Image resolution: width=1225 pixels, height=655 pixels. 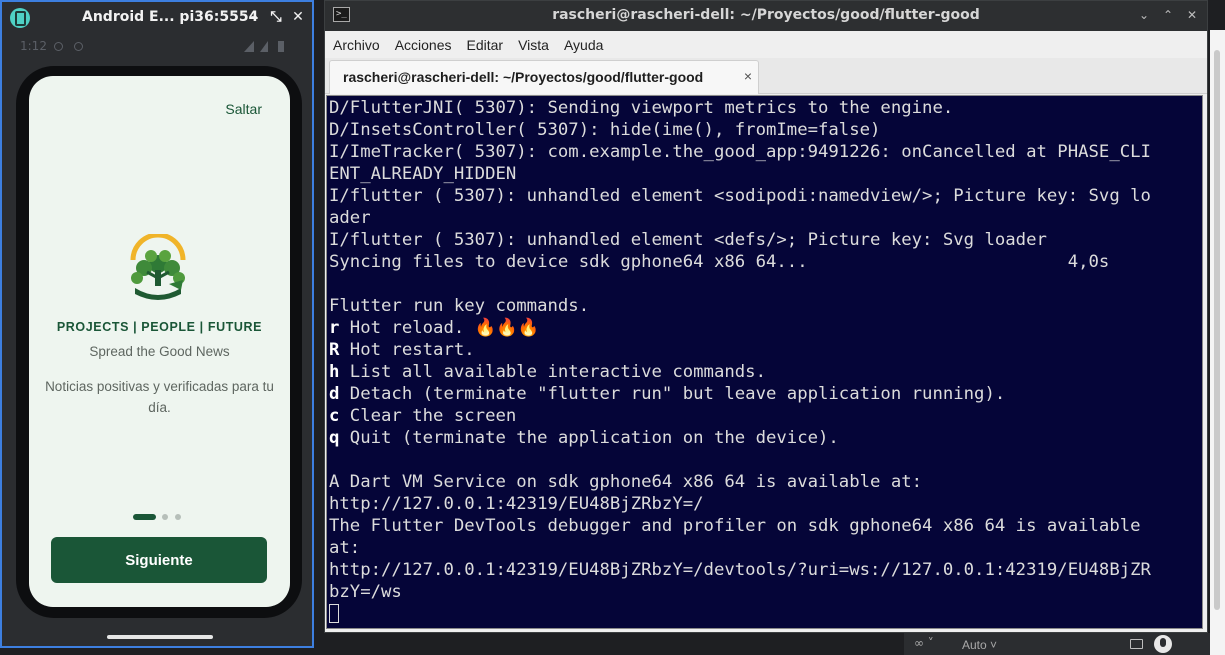 What do you see at coordinates (979, 645) in the screenshot?
I see `quality-dropdown: Auto ˅` at bounding box center [979, 645].